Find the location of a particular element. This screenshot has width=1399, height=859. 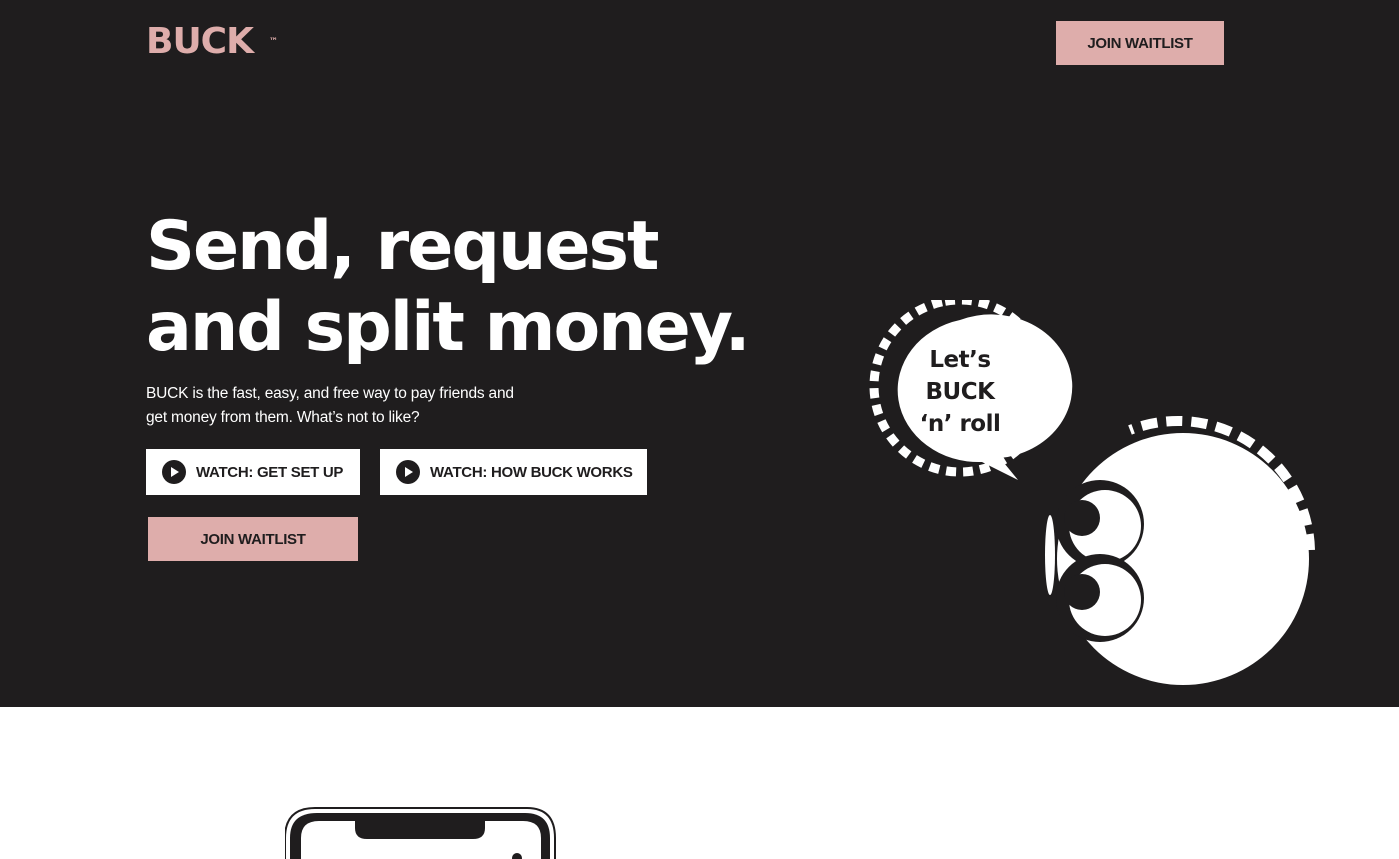

bubble-line-2: BUCK is located at coordinates (960, 392).